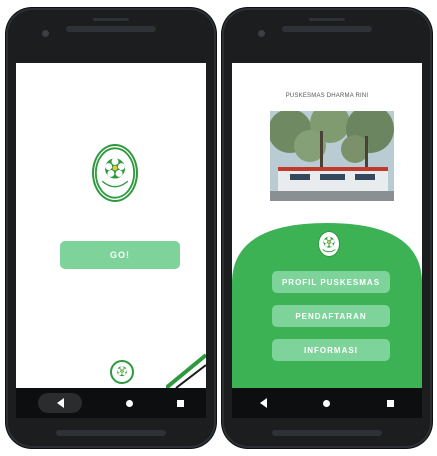 The height and width of the screenshot is (456, 437). What do you see at coordinates (186, 370) in the screenshot?
I see `decorative-stripe` at bounding box center [186, 370].